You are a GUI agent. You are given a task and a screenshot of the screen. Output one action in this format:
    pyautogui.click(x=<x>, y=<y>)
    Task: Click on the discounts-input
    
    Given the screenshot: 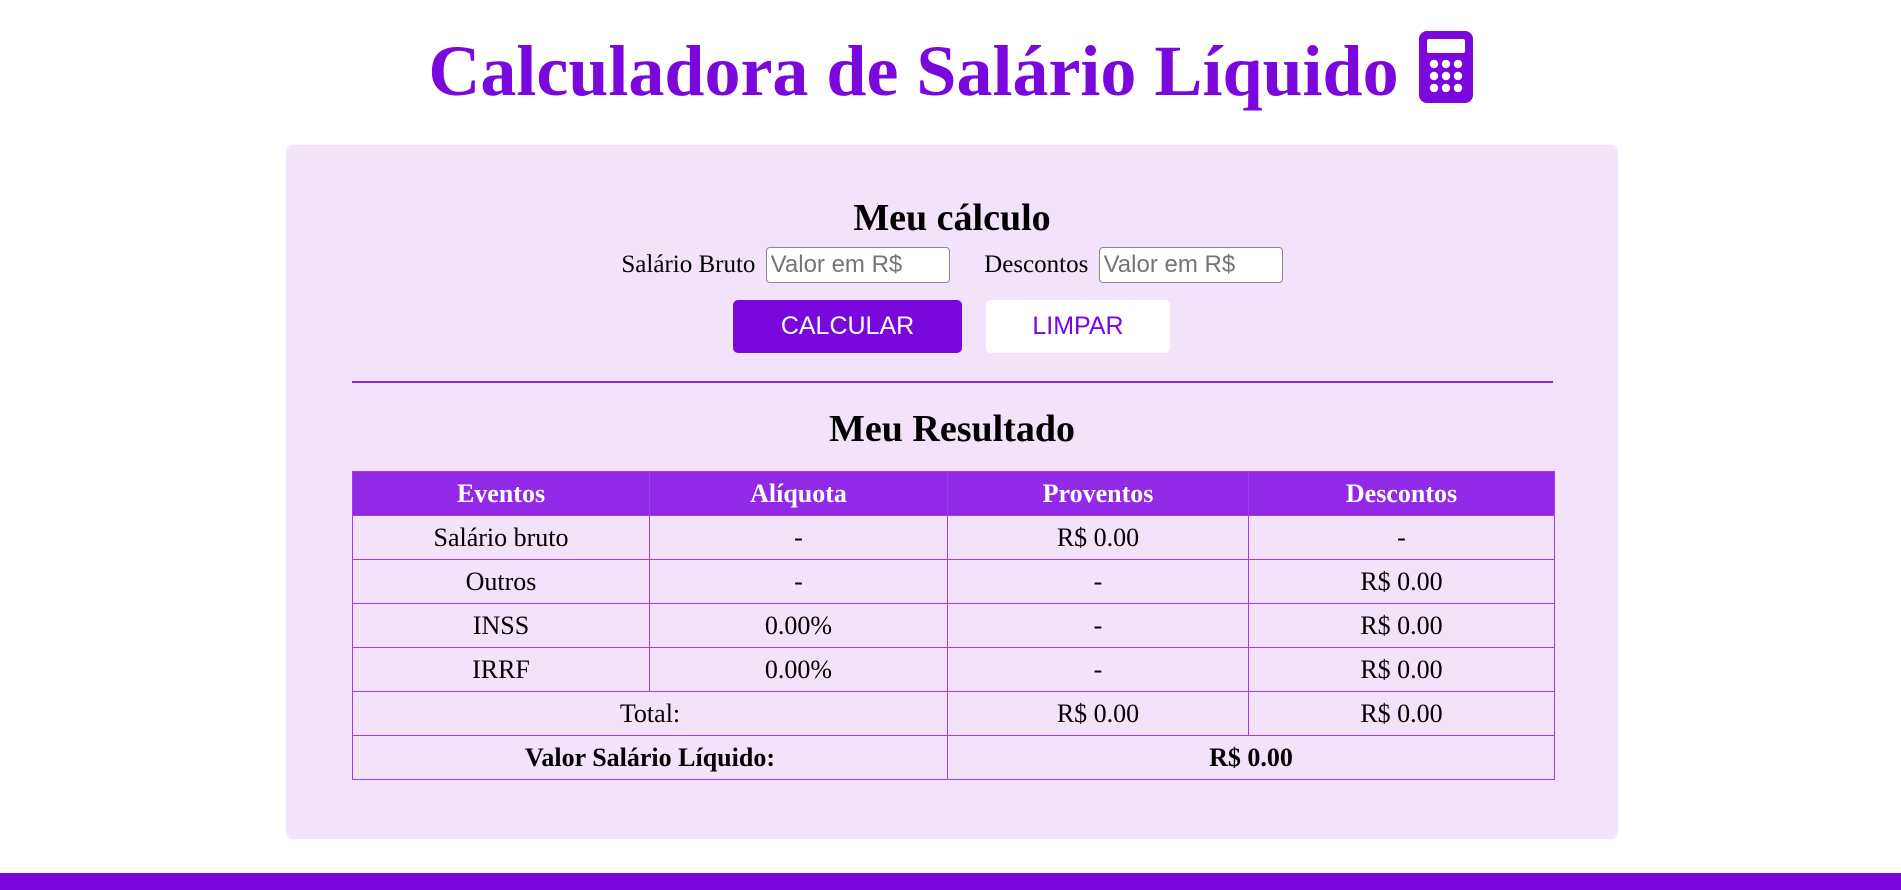 What is the action you would take?
    pyautogui.click(x=1190, y=265)
    